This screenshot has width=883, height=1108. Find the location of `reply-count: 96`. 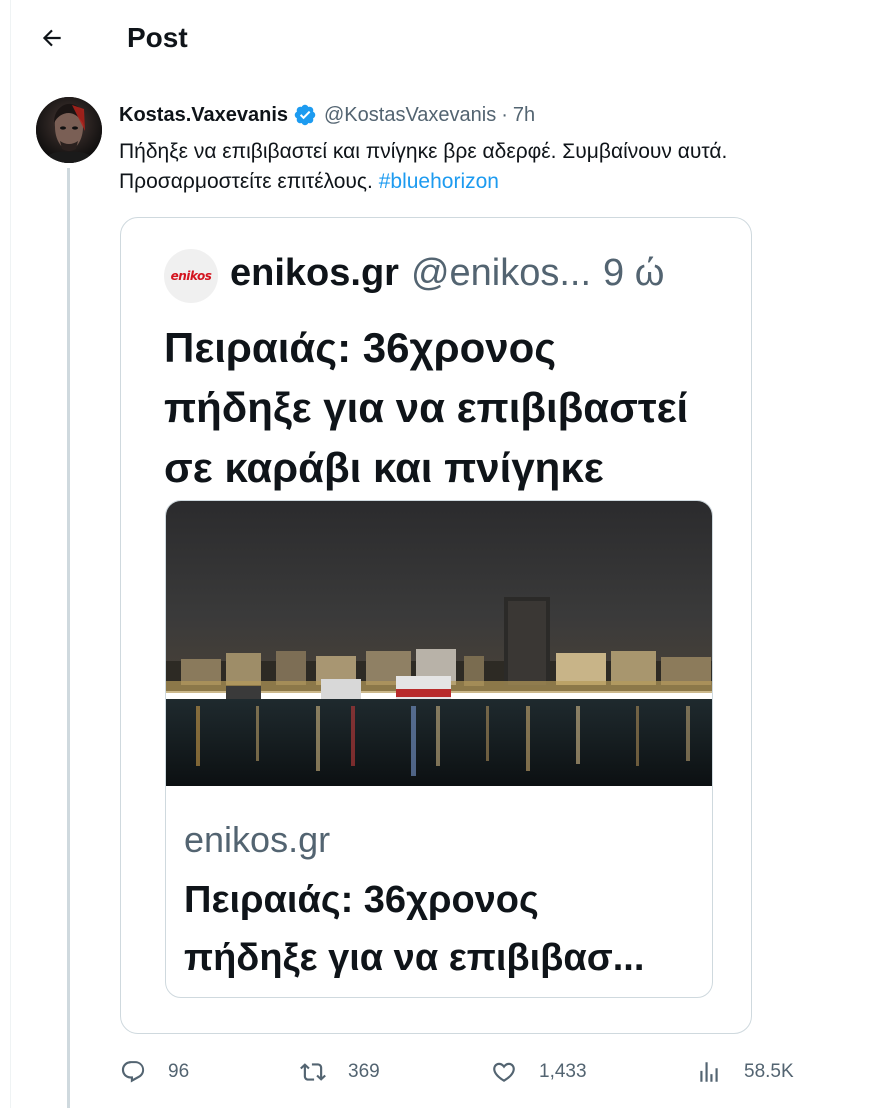

reply-count: 96 is located at coordinates (179, 1071).